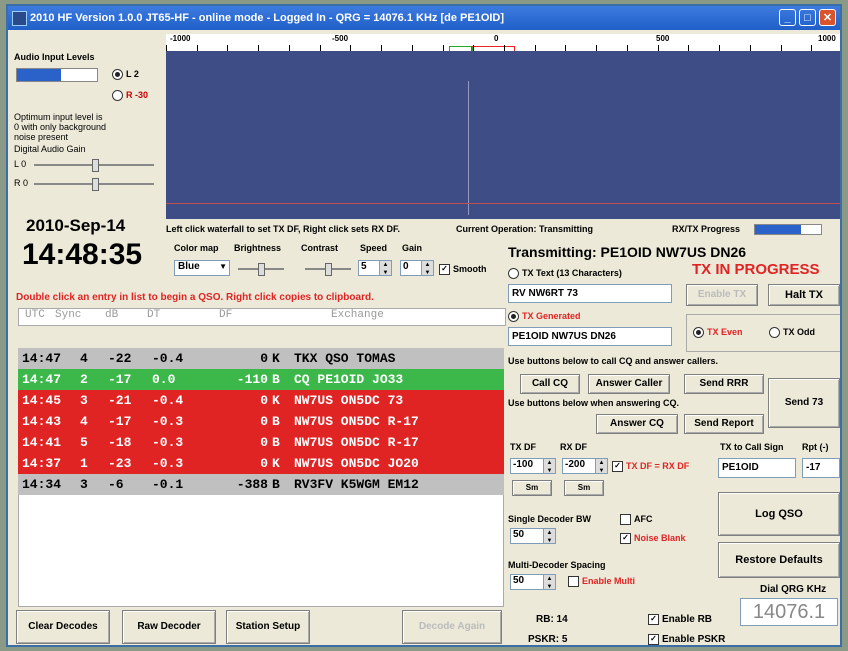  Describe the element at coordinates (532, 488) in the screenshot. I see `df-minus-button: Sm` at that location.